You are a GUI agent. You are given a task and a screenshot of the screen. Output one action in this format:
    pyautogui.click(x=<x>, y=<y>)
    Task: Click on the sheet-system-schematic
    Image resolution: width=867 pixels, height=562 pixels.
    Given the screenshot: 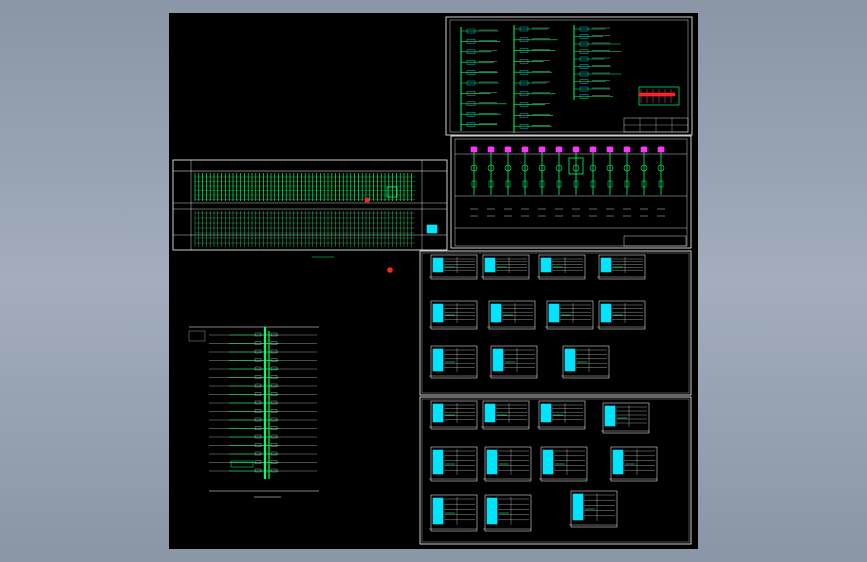 What is the action you would take?
    pyautogui.click(x=569, y=76)
    